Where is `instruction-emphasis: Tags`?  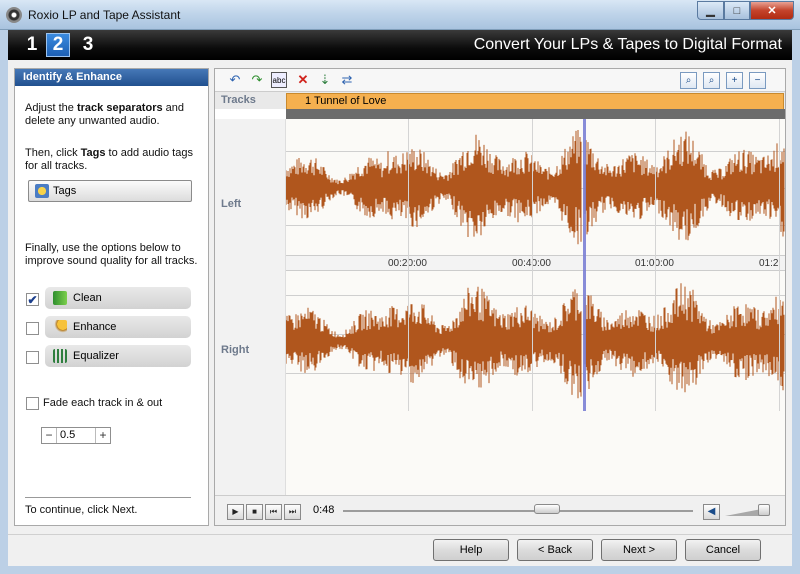
instruction-emphasis: Tags is located at coordinates (93, 153).